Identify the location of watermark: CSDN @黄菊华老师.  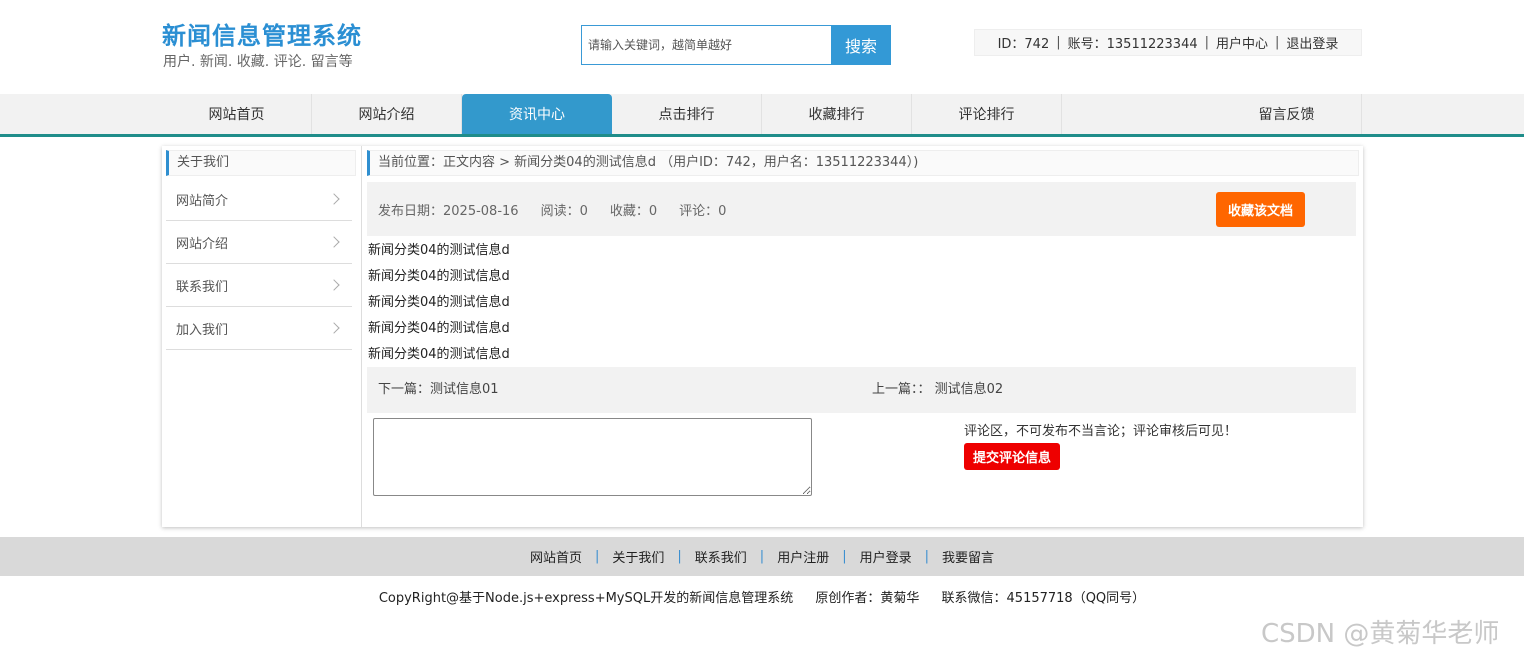
(1380, 634).